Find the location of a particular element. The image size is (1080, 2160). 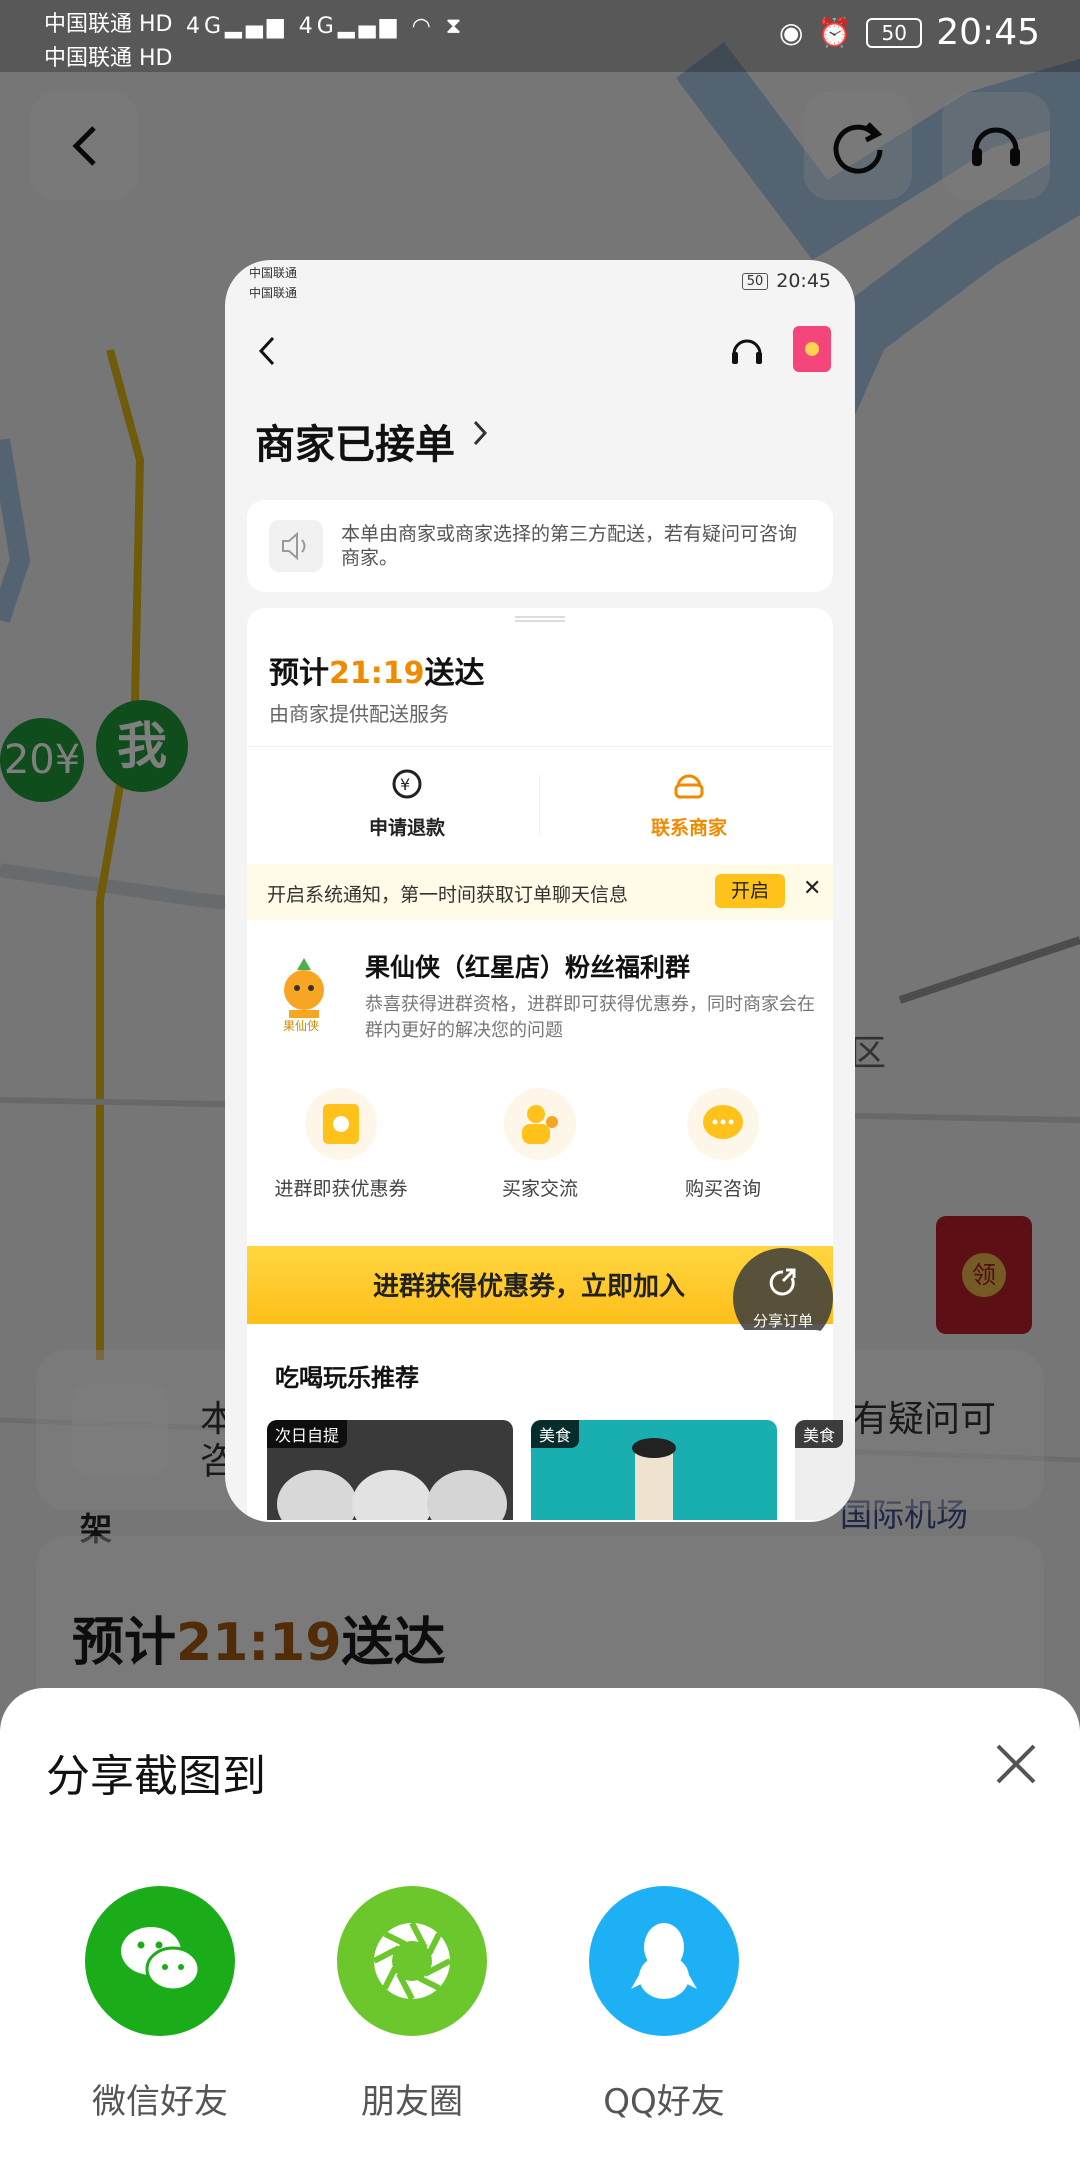

preview-eta: 预计21:19送达 is located at coordinates (377, 673).